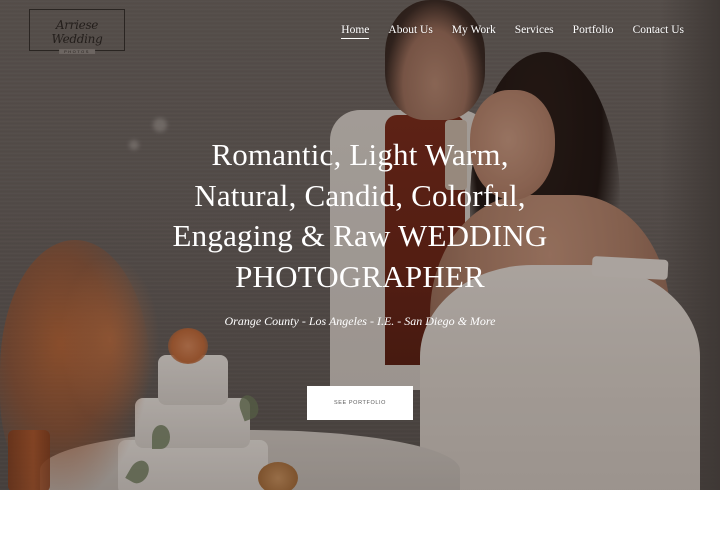 The image size is (720, 540). Describe the element at coordinates (360, 235) in the screenshot. I see `hero-headline-line: Engaging & Raw WEDDING` at that location.